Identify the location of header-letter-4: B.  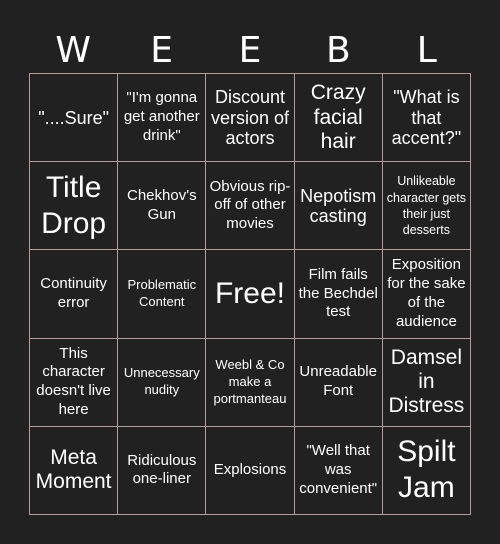
(338, 50).